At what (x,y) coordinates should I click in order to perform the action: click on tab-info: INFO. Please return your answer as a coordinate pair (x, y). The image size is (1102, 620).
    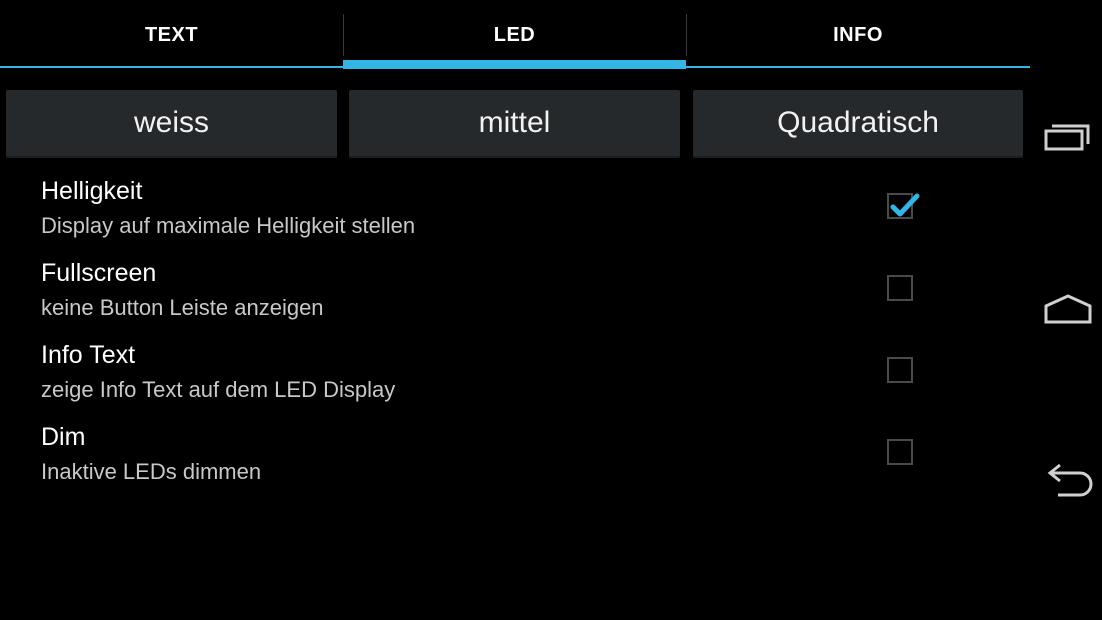
    Looking at the image, I should click on (858, 35).